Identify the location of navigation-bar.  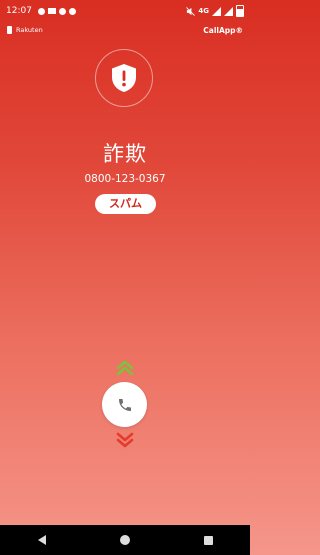
(125, 540).